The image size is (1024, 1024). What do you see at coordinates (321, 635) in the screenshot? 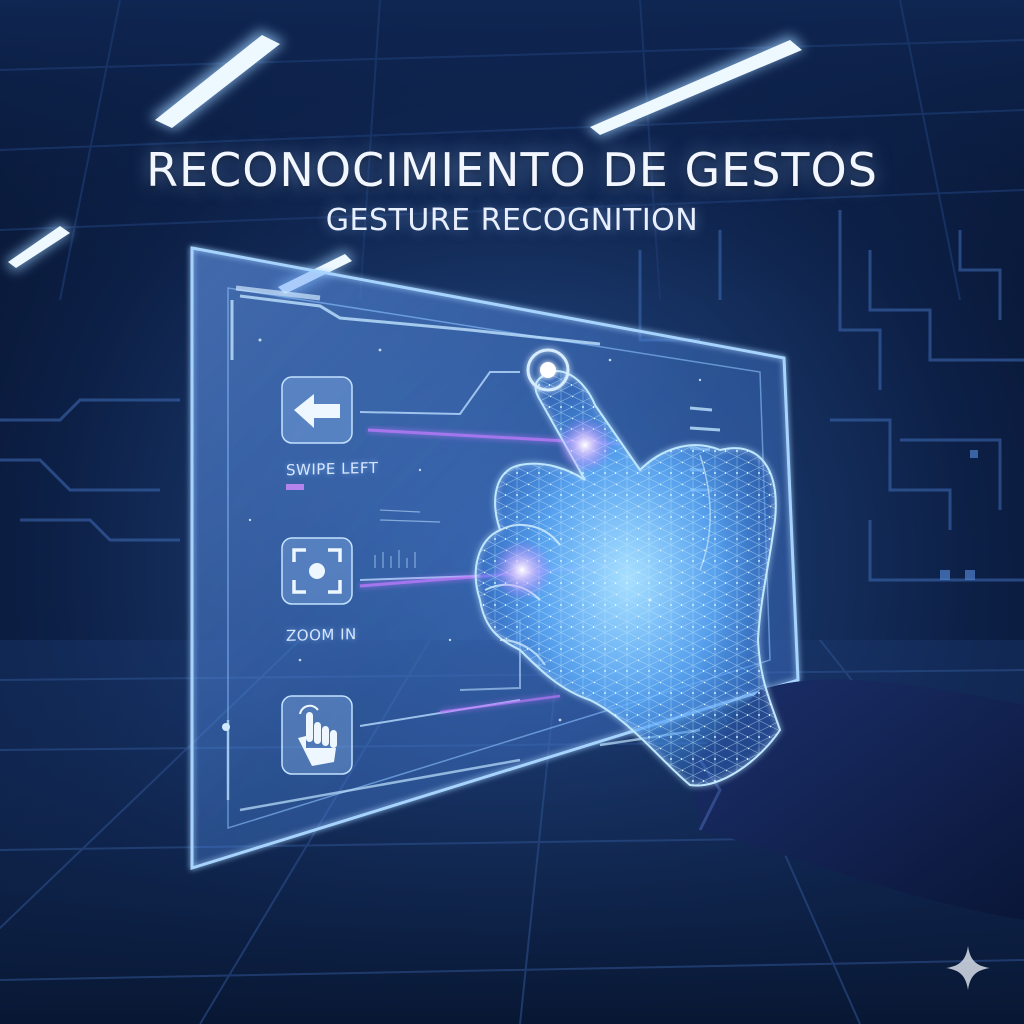
I see `gesture-label-zoom-in: ZOOM IN` at bounding box center [321, 635].